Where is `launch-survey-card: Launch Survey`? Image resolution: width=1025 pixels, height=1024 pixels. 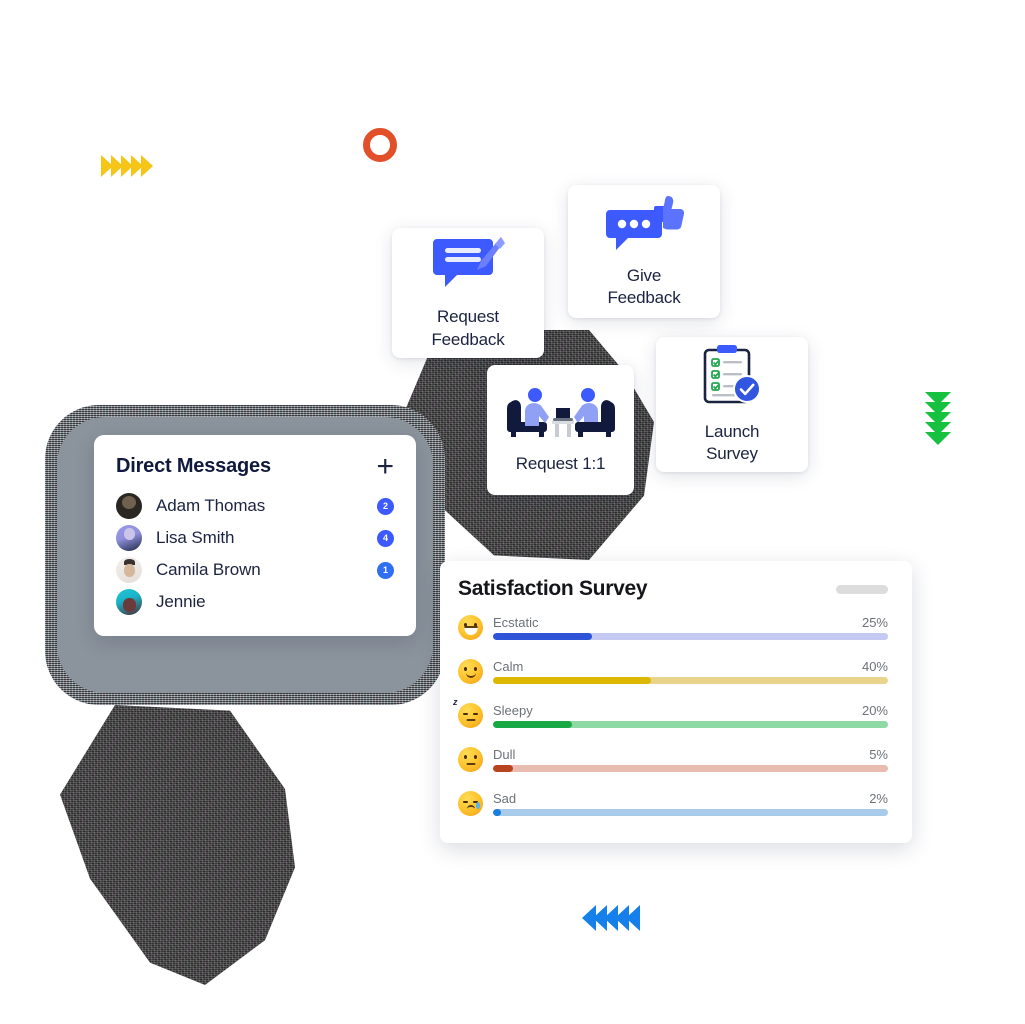 launch-survey-card: Launch Survey is located at coordinates (732, 404).